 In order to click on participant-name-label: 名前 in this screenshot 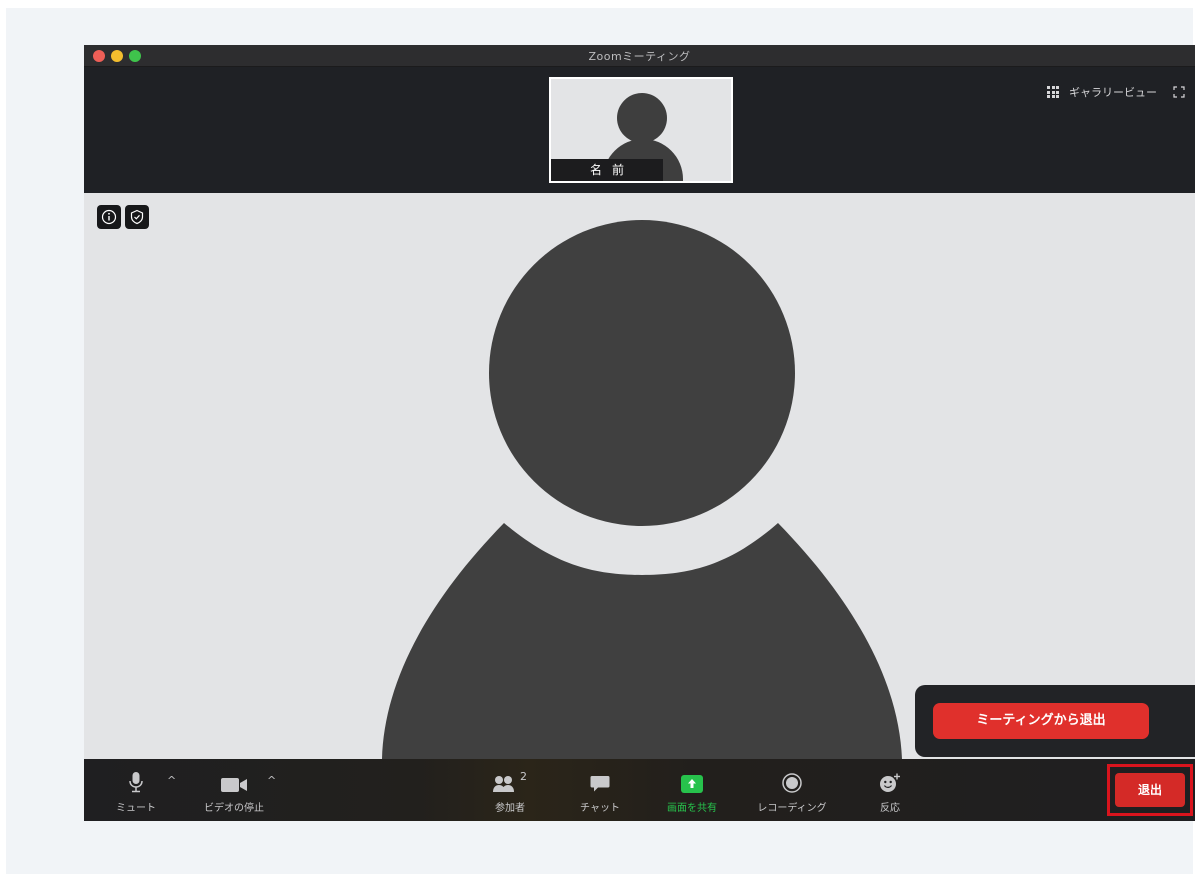, I will do `click(607, 170)`.